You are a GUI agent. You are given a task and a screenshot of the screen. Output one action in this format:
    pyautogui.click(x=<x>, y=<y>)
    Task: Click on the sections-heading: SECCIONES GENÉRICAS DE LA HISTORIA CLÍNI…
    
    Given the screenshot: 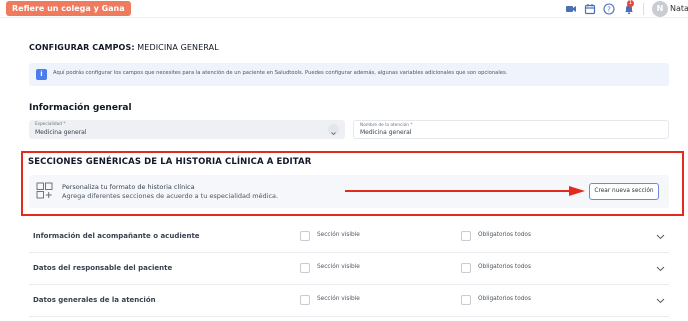 What is the action you would take?
    pyautogui.click(x=170, y=162)
    